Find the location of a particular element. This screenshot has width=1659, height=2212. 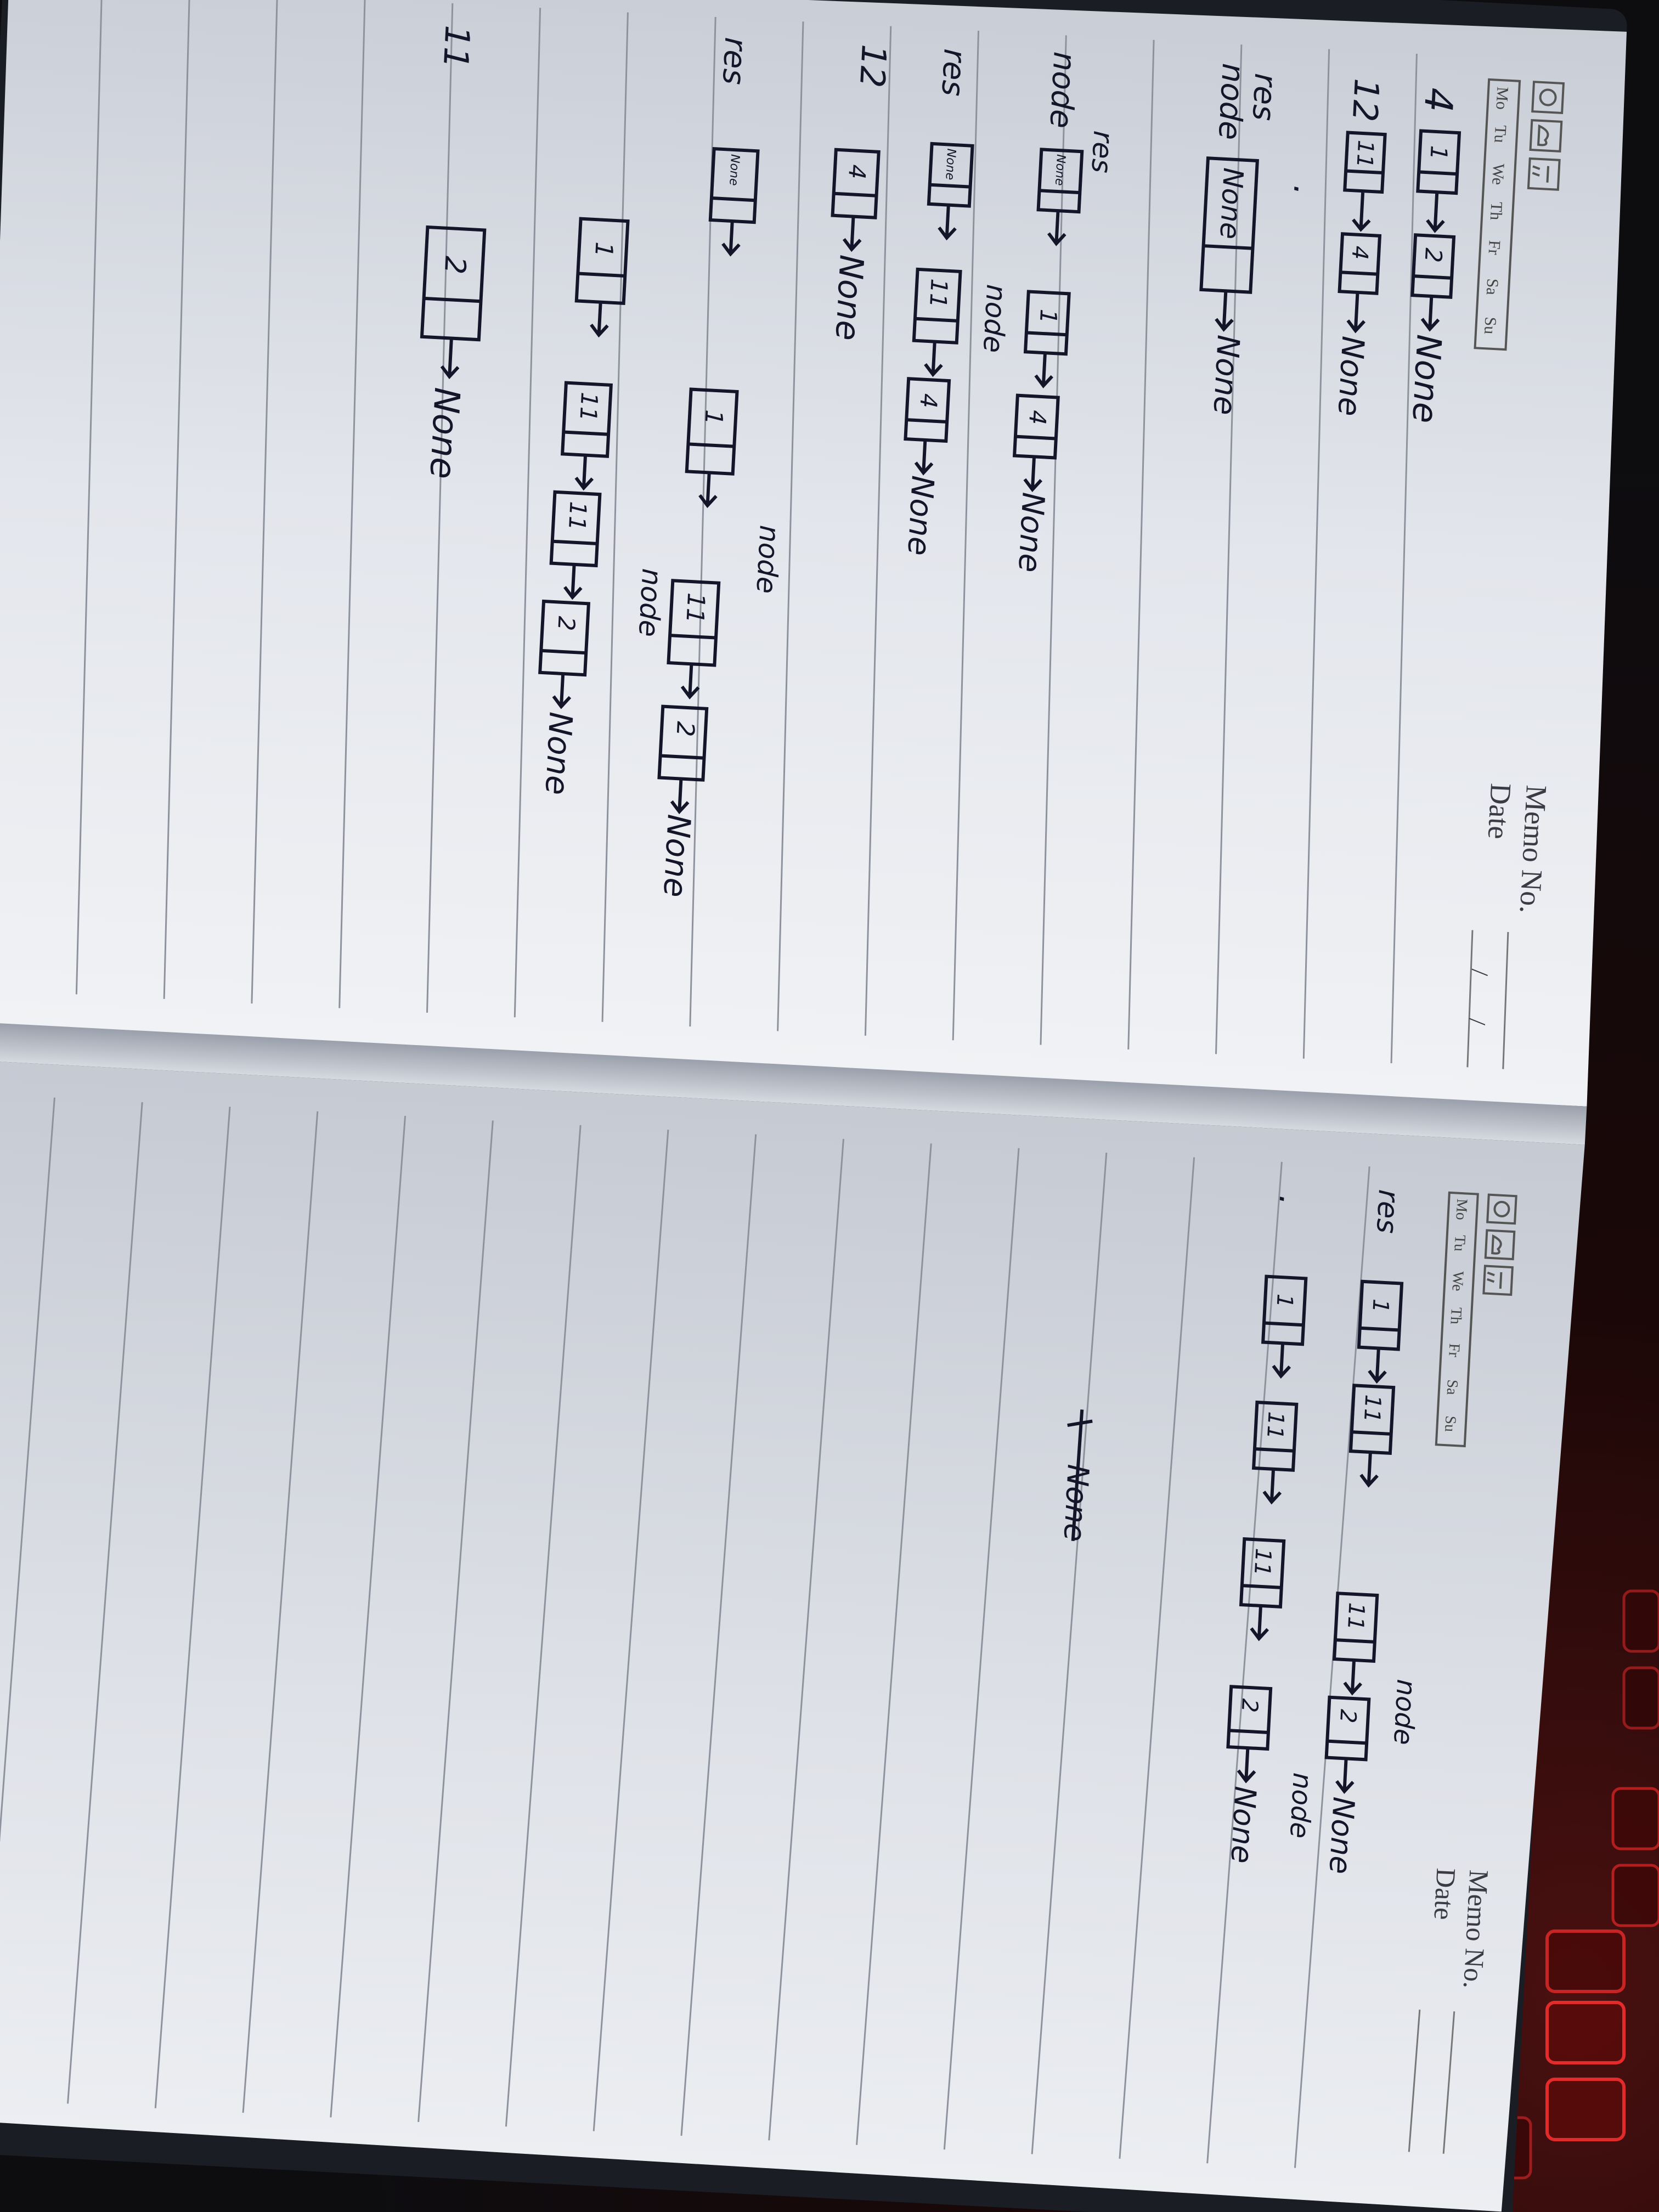

row8-terminal: None is located at coordinates (559, 754).